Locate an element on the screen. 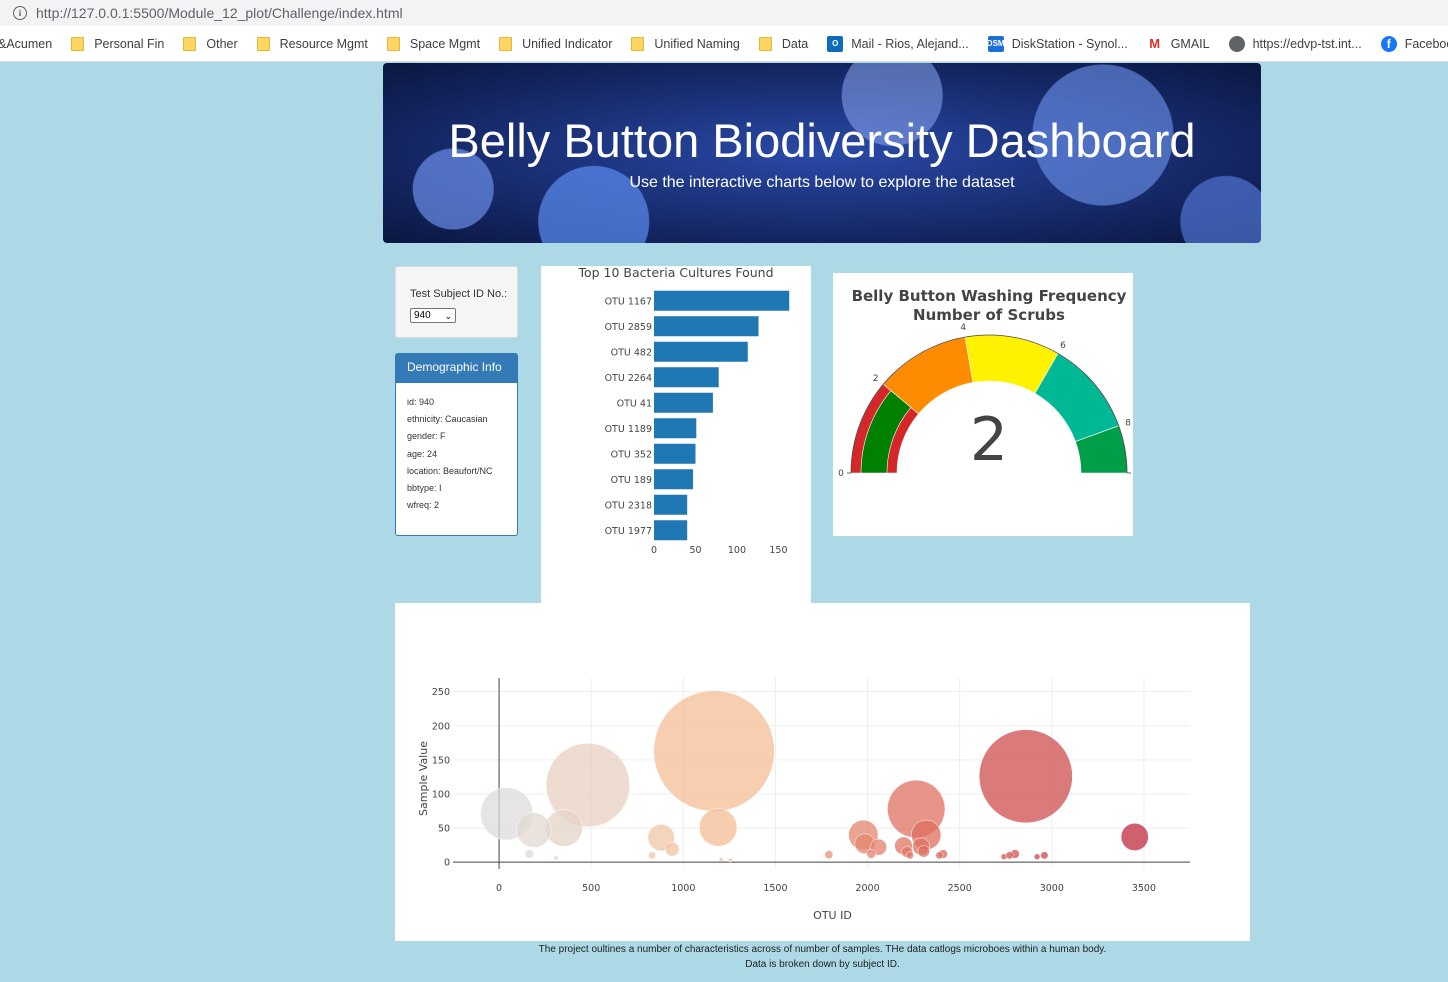 The width and height of the screenshot is (1448, 982). bookmark-item: Unified Indicator is located at coordinates (556, 43).